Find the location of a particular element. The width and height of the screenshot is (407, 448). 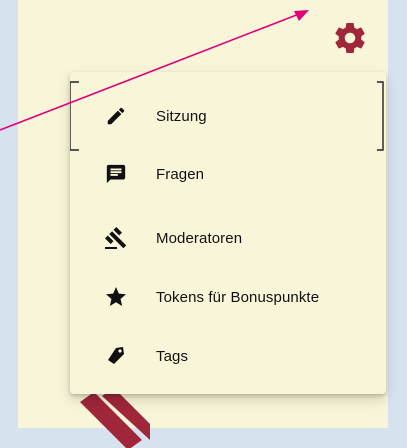

menu-item-tags: Tags is located at coordinates (228, 356).